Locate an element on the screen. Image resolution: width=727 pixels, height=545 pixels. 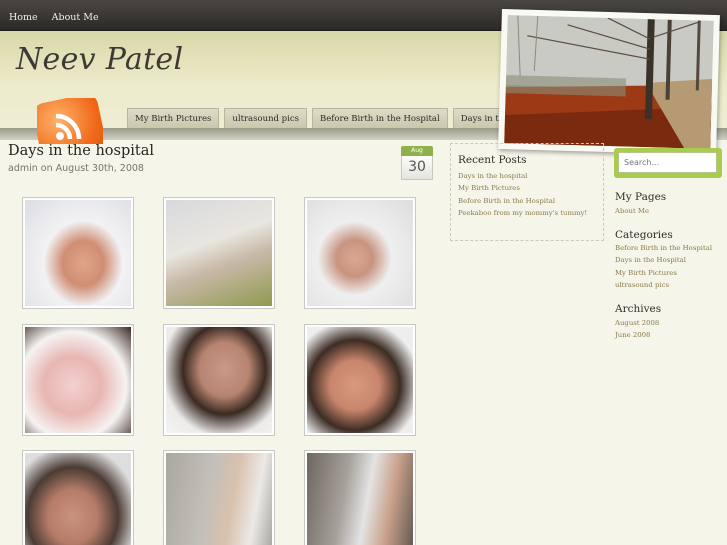
archives-heading: Archives is located at coordinates (638, 309).